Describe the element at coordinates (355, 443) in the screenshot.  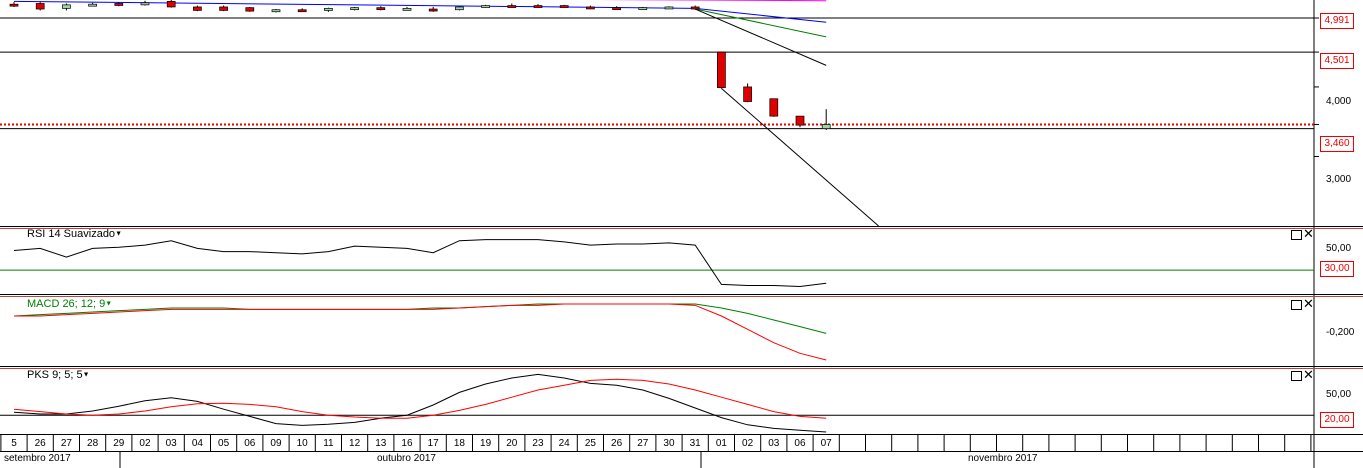
I see `date-tick-label: 12` at that location.